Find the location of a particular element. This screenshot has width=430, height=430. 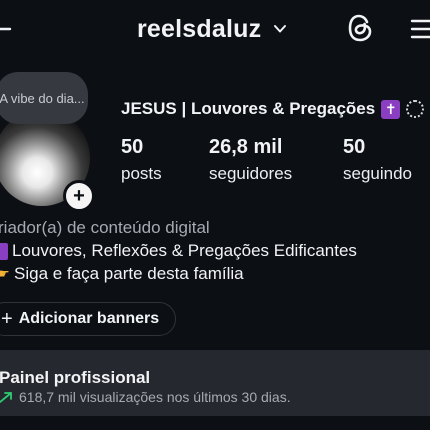

stat-label: posts is located at coordinates (141, 173).